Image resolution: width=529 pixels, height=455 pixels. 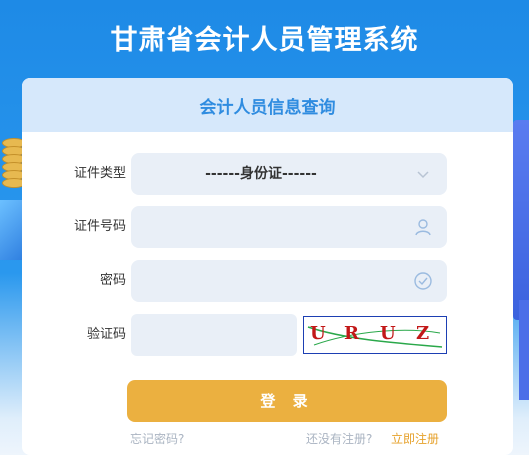 I want to click on no-account-text: 还没有注册?, so click(x=339, y=439).